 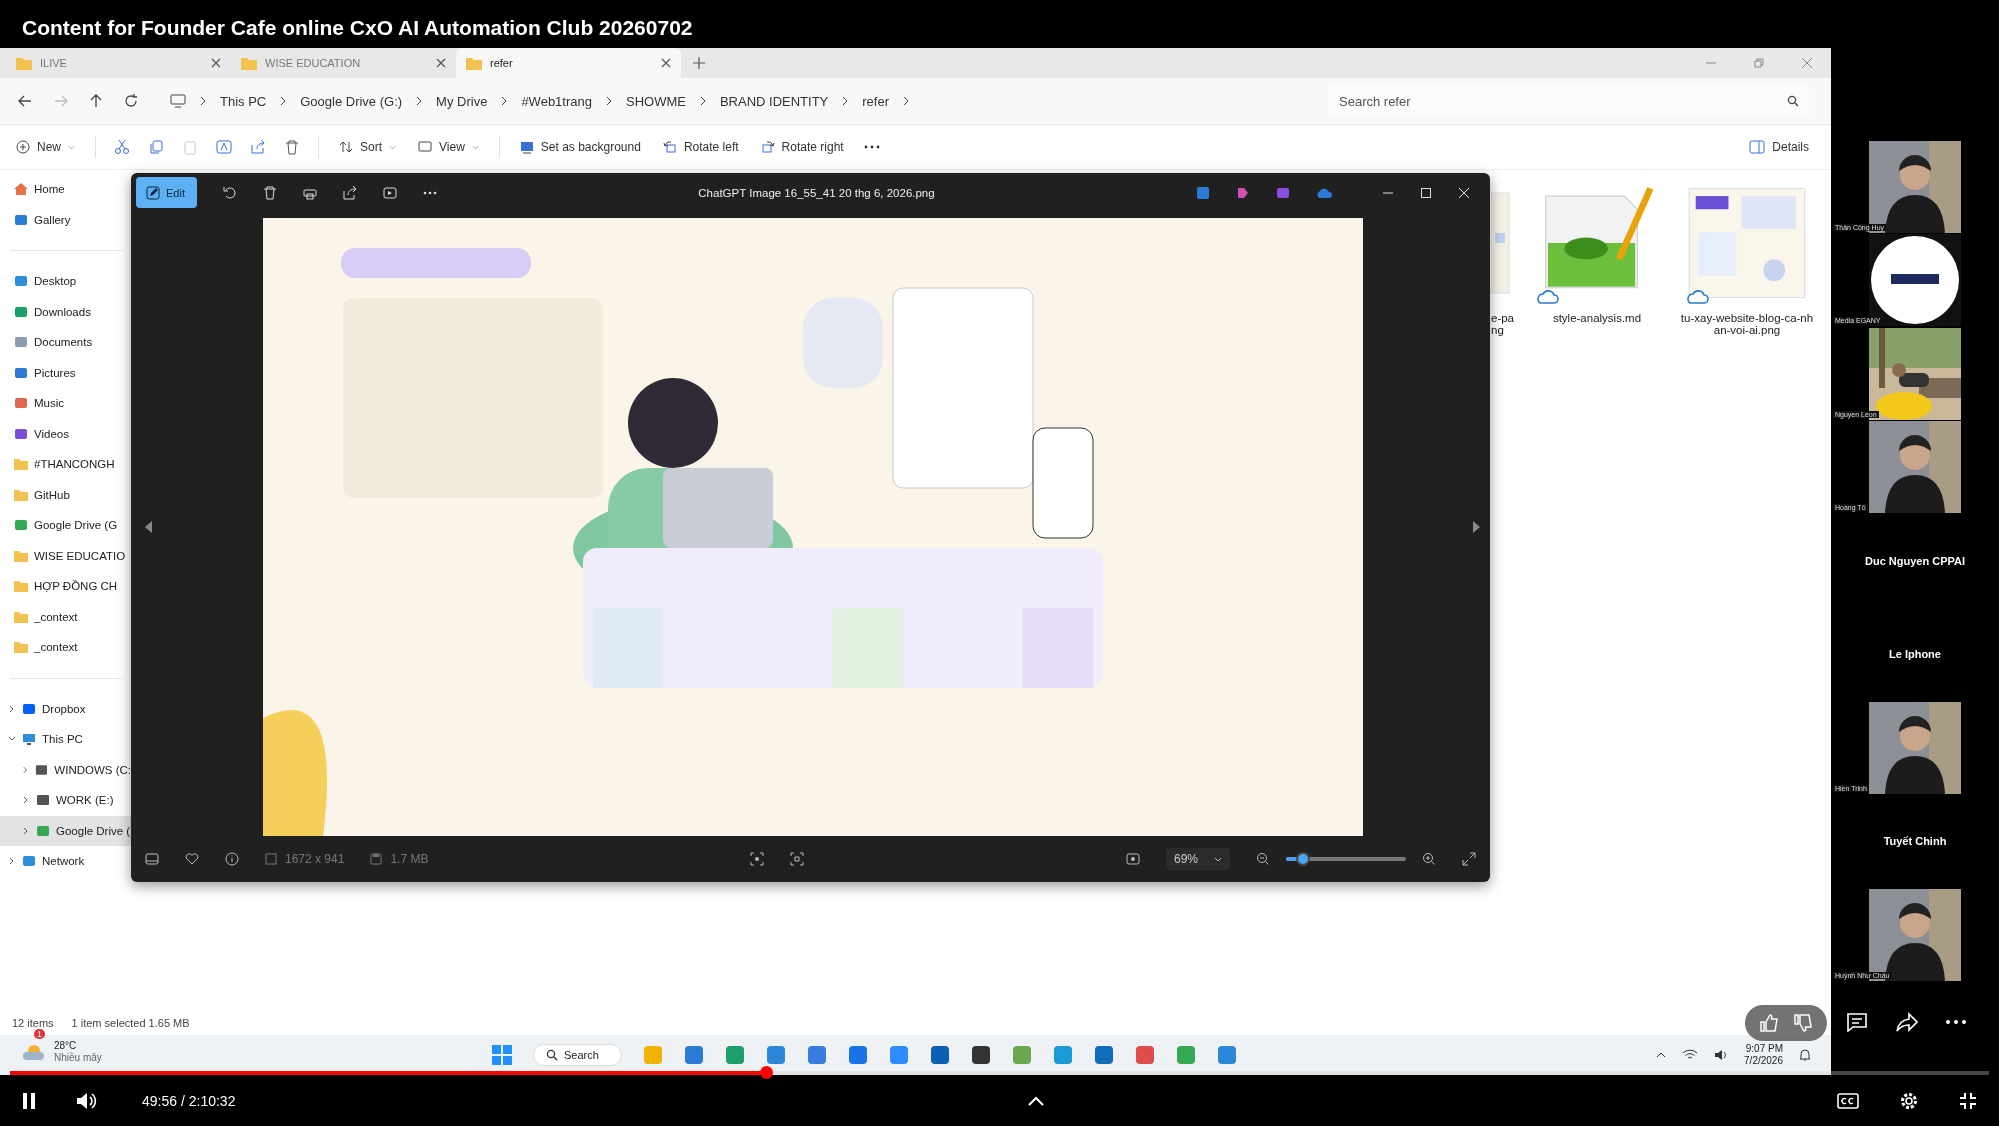 What do you see at coordinates (1805, 1055) in the screenshot?
I see `bell-icon` at bounding box center [1805, 1055].